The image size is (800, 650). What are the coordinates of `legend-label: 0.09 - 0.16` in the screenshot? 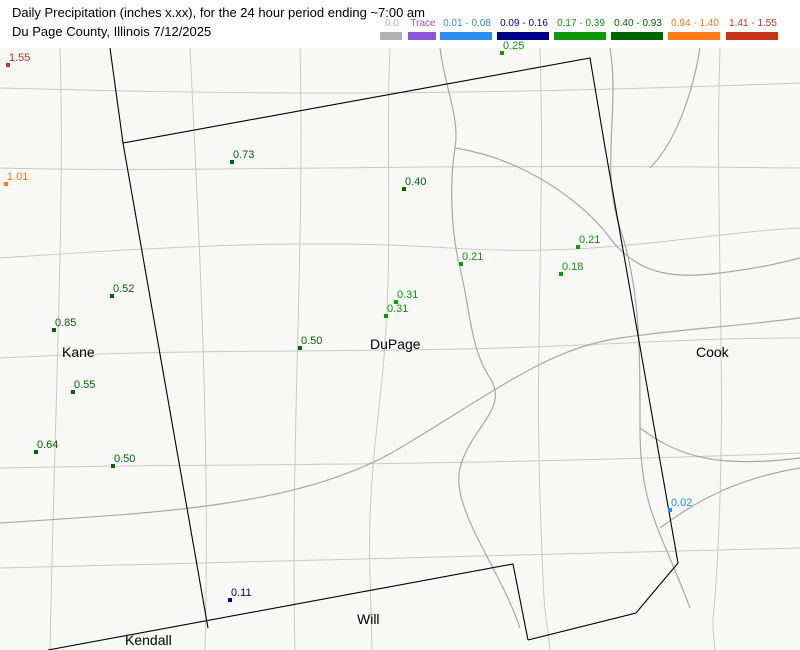 It's located at (524, 23).